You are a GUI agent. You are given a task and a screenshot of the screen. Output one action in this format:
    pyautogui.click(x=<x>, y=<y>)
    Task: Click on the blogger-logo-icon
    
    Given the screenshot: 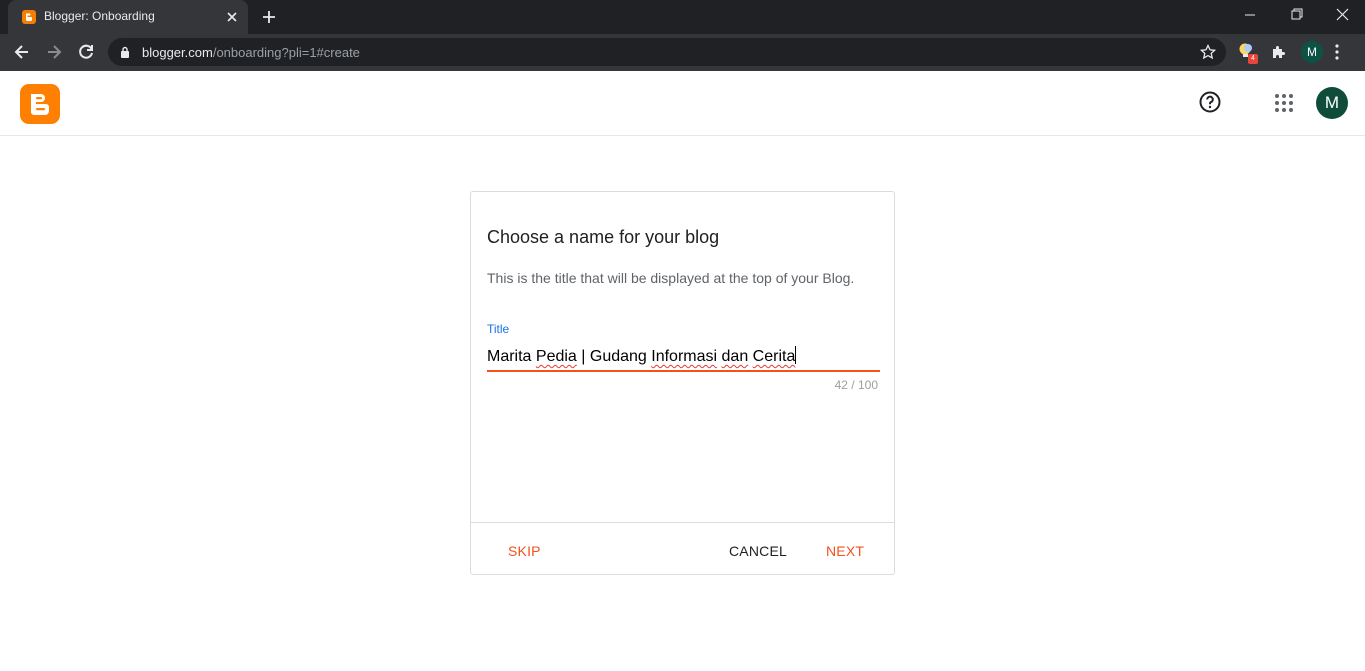 What is the action you would take?
    pyautogui.click(x=40, y=104)
    